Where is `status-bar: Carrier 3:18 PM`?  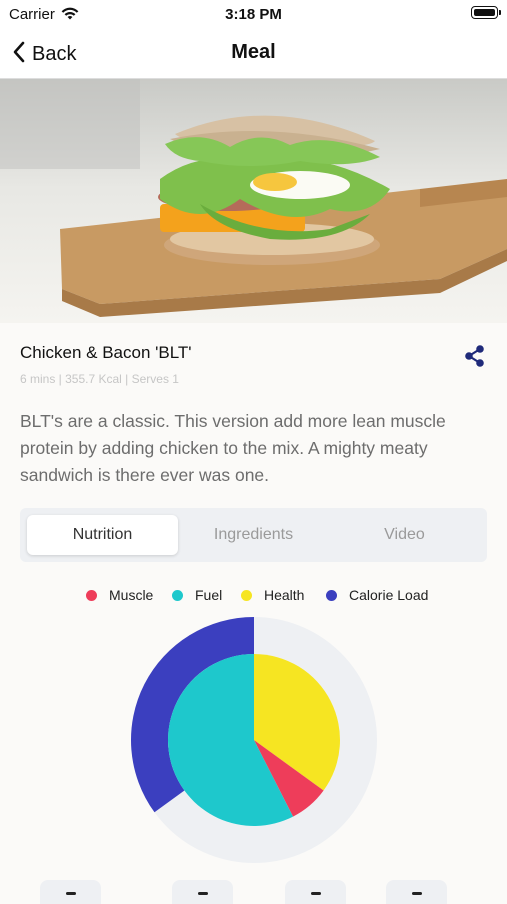
status-bar: Carrier 3:18 PM is located at coordinates (253, 15).